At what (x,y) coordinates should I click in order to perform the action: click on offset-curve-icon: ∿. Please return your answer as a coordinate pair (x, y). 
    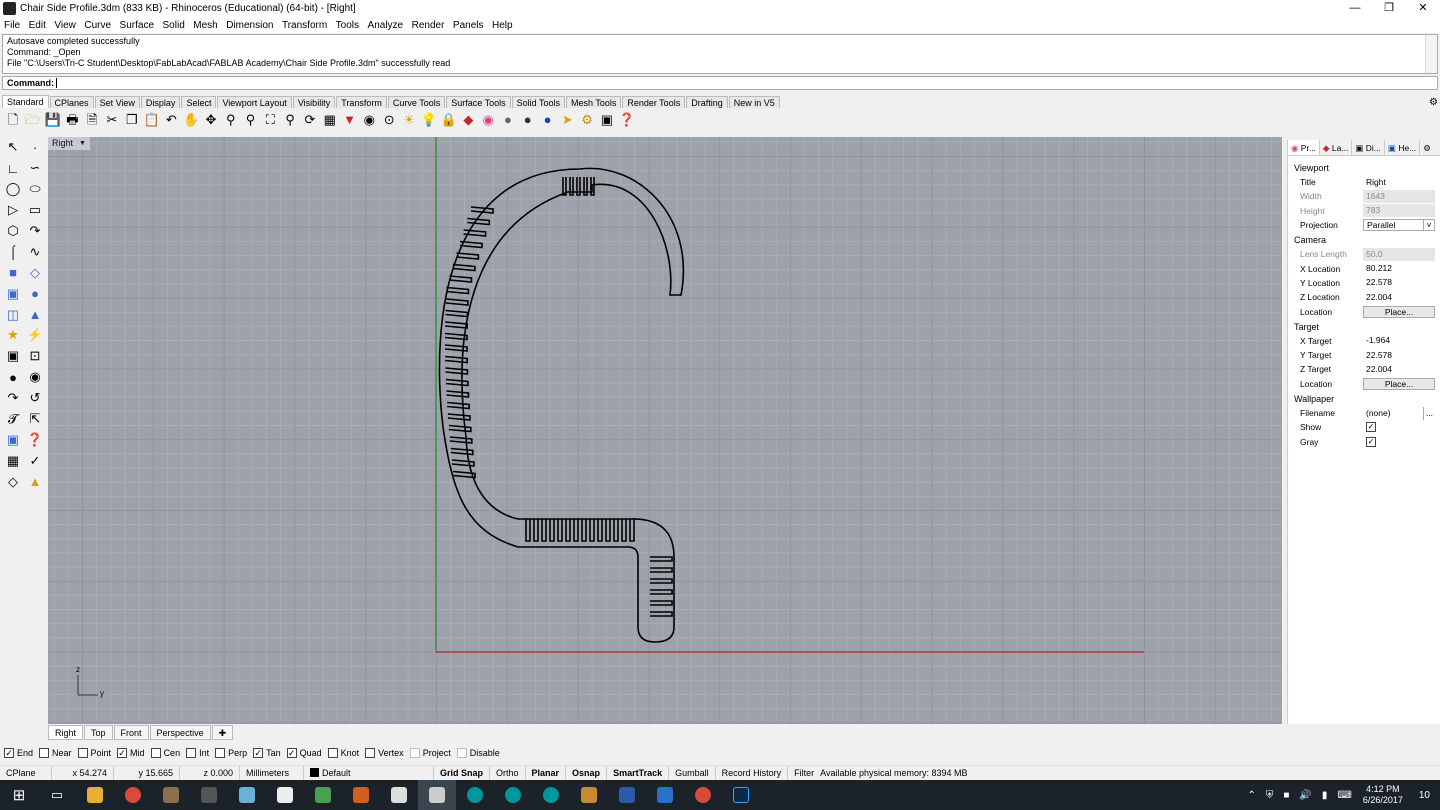
    Looking at the image, I should click on (35, 251).